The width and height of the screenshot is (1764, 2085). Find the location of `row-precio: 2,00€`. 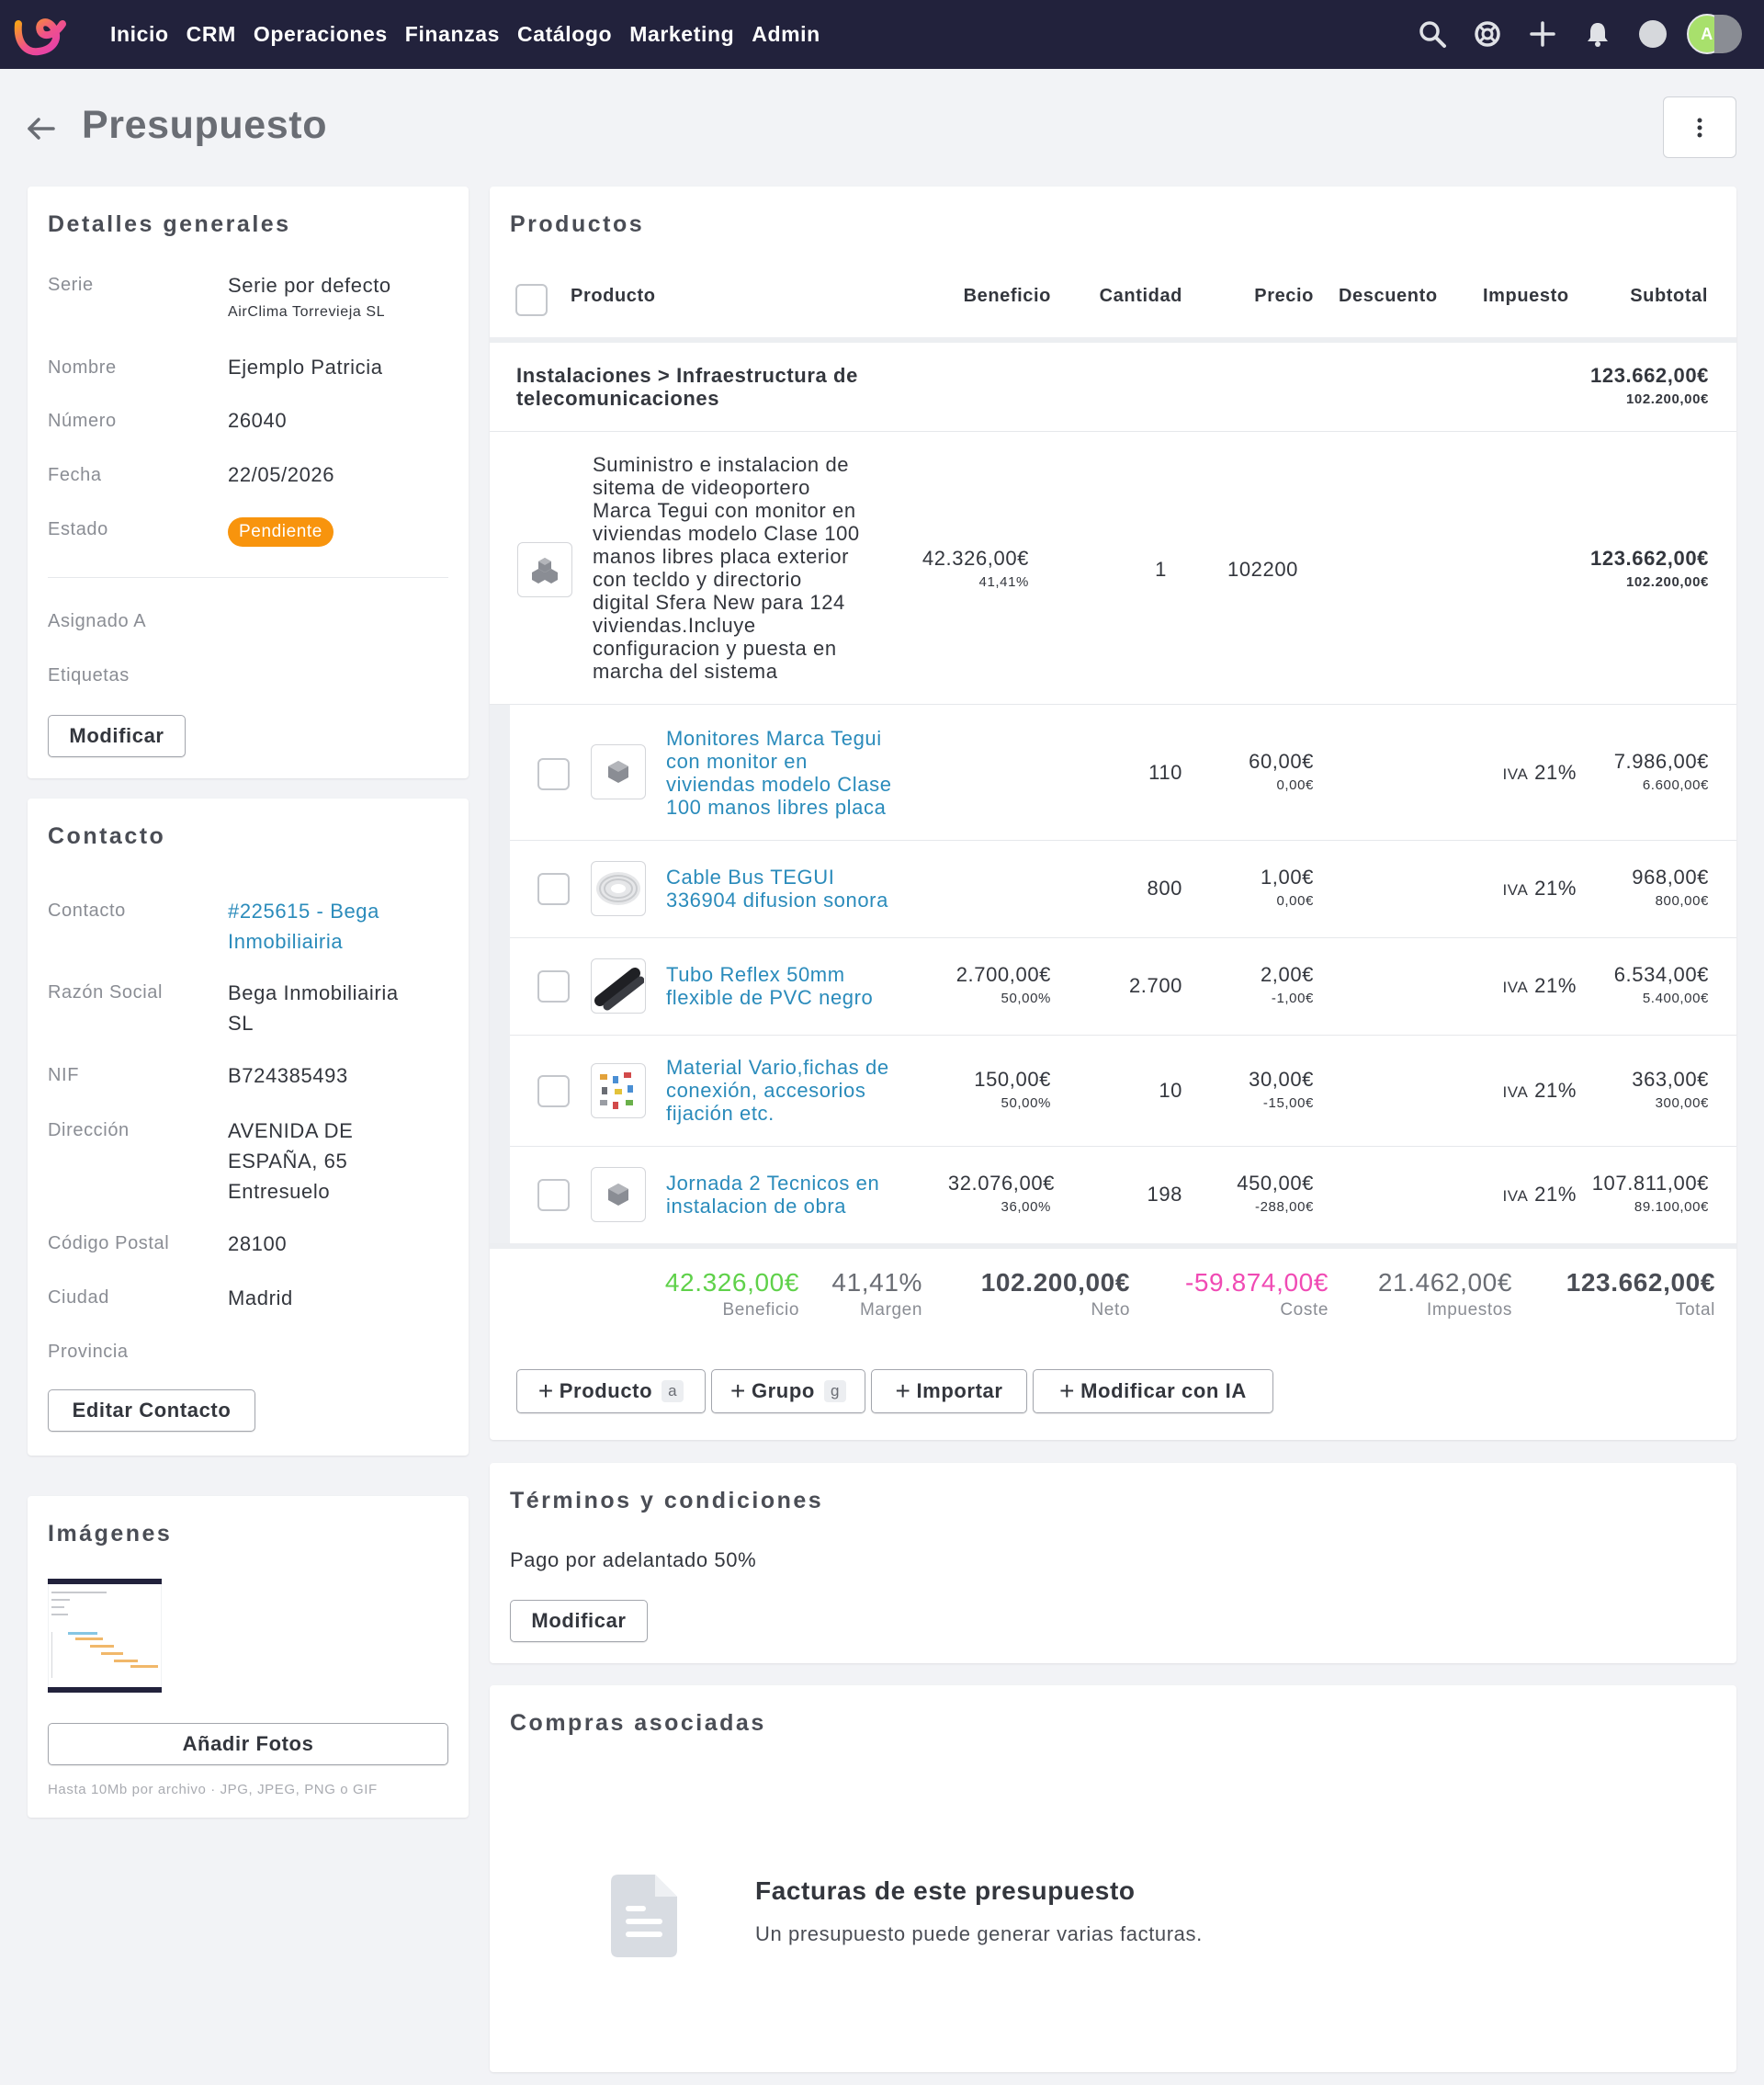

row-precio: 2,00€ is located at coordinates (1254, 975).